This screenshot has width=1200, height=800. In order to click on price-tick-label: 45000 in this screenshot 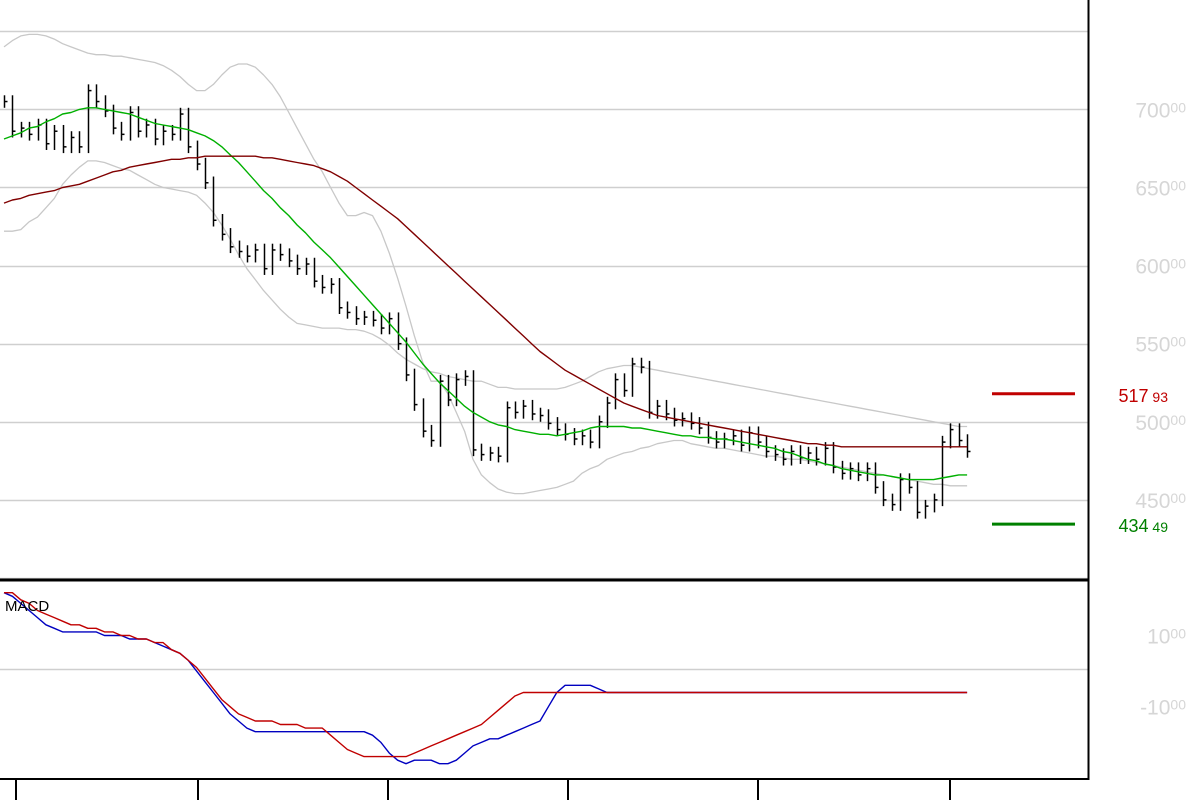, I will do `click(1160, 501)`.